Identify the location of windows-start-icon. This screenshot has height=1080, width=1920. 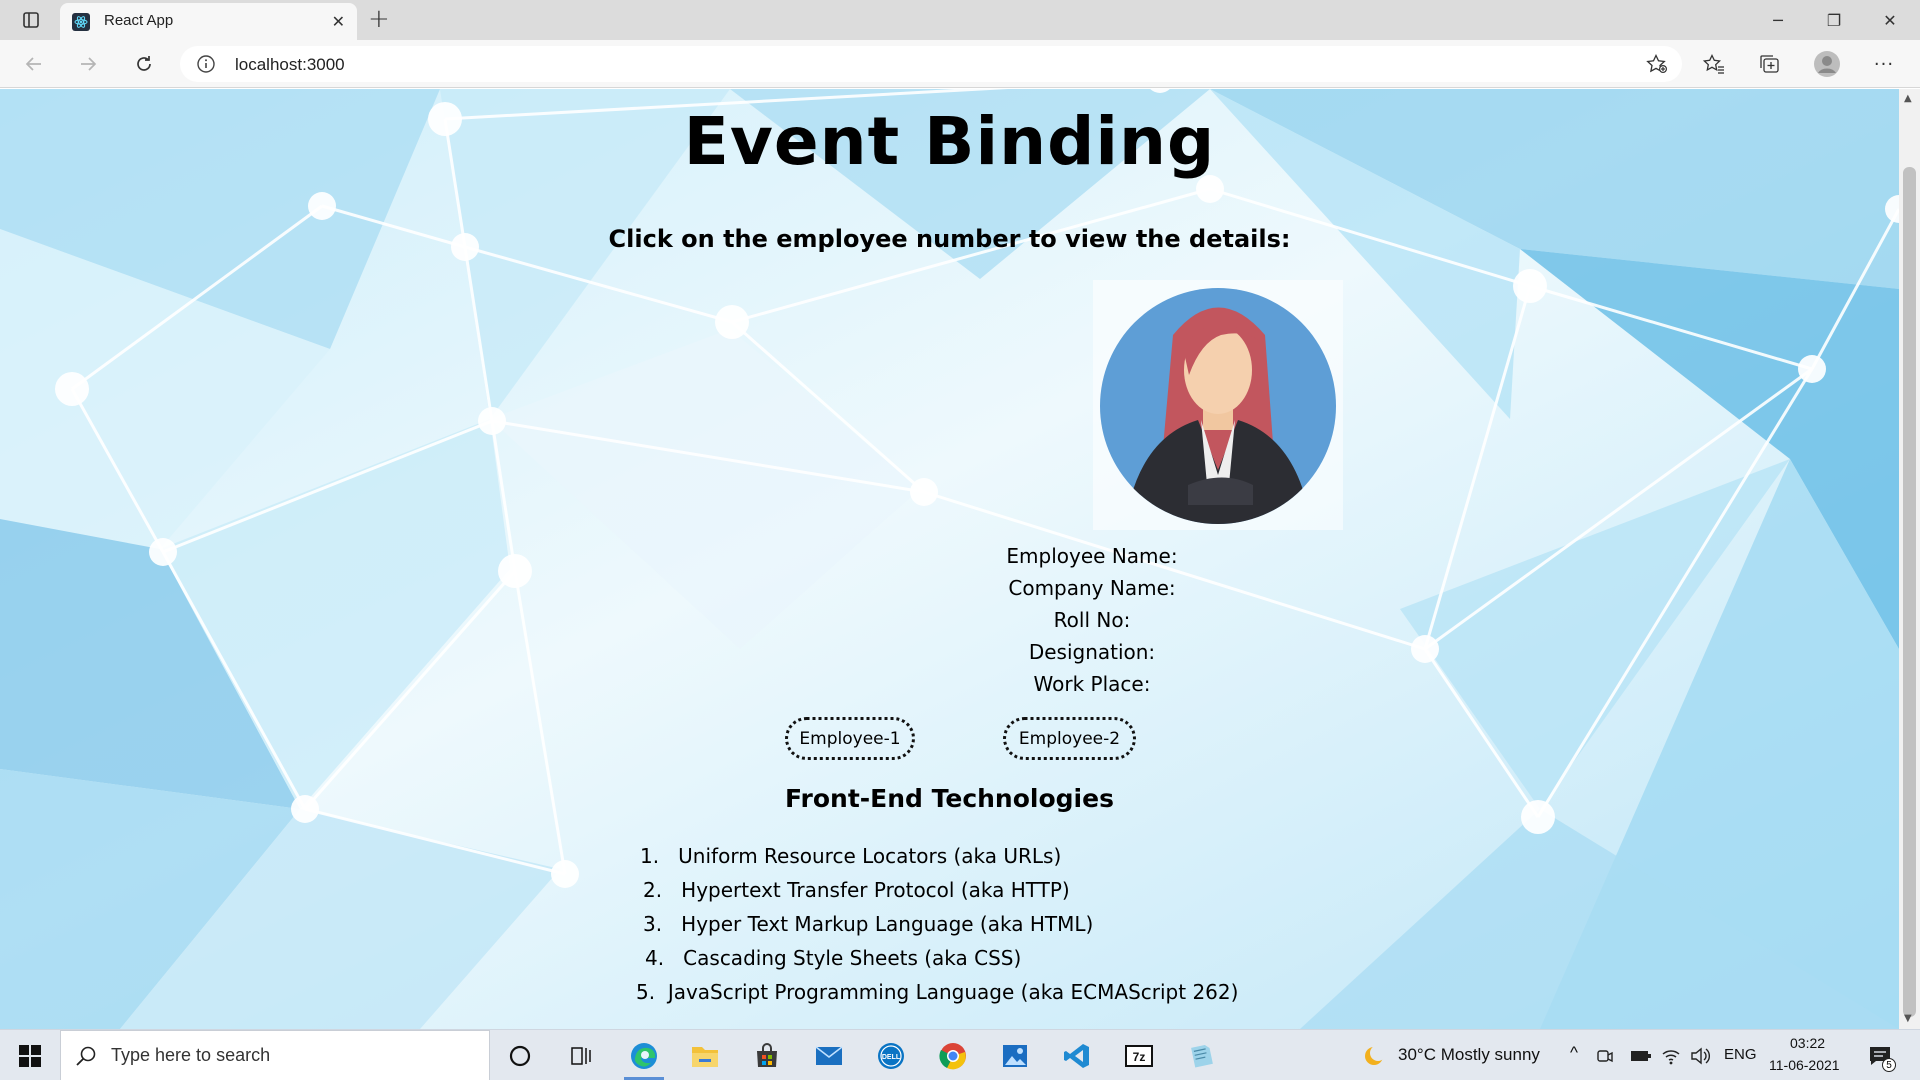
(30, 1055).